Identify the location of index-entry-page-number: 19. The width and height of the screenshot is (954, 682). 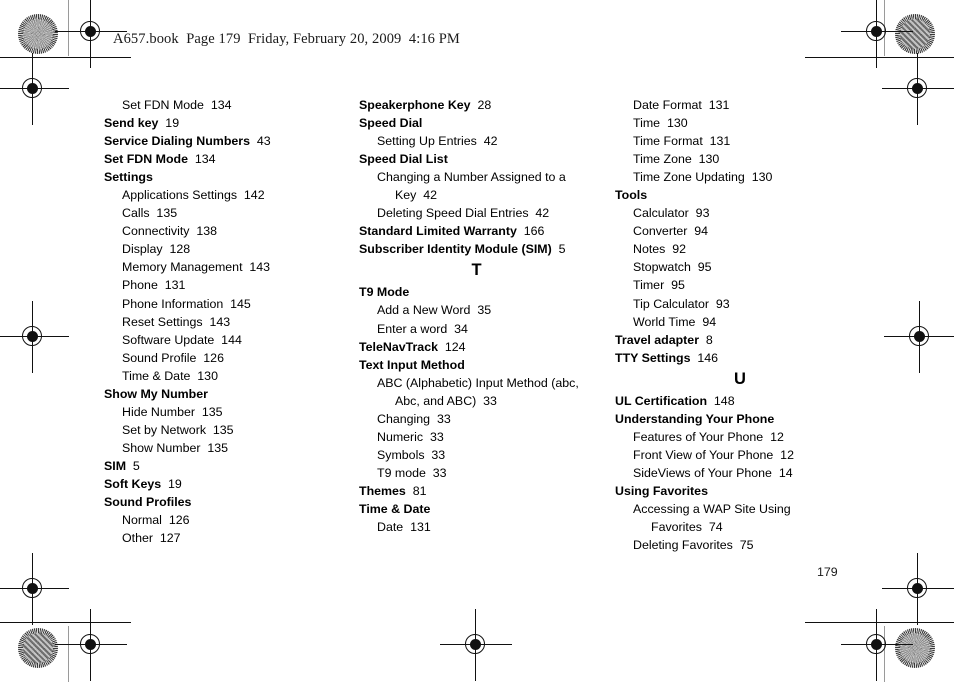
(169, 123).